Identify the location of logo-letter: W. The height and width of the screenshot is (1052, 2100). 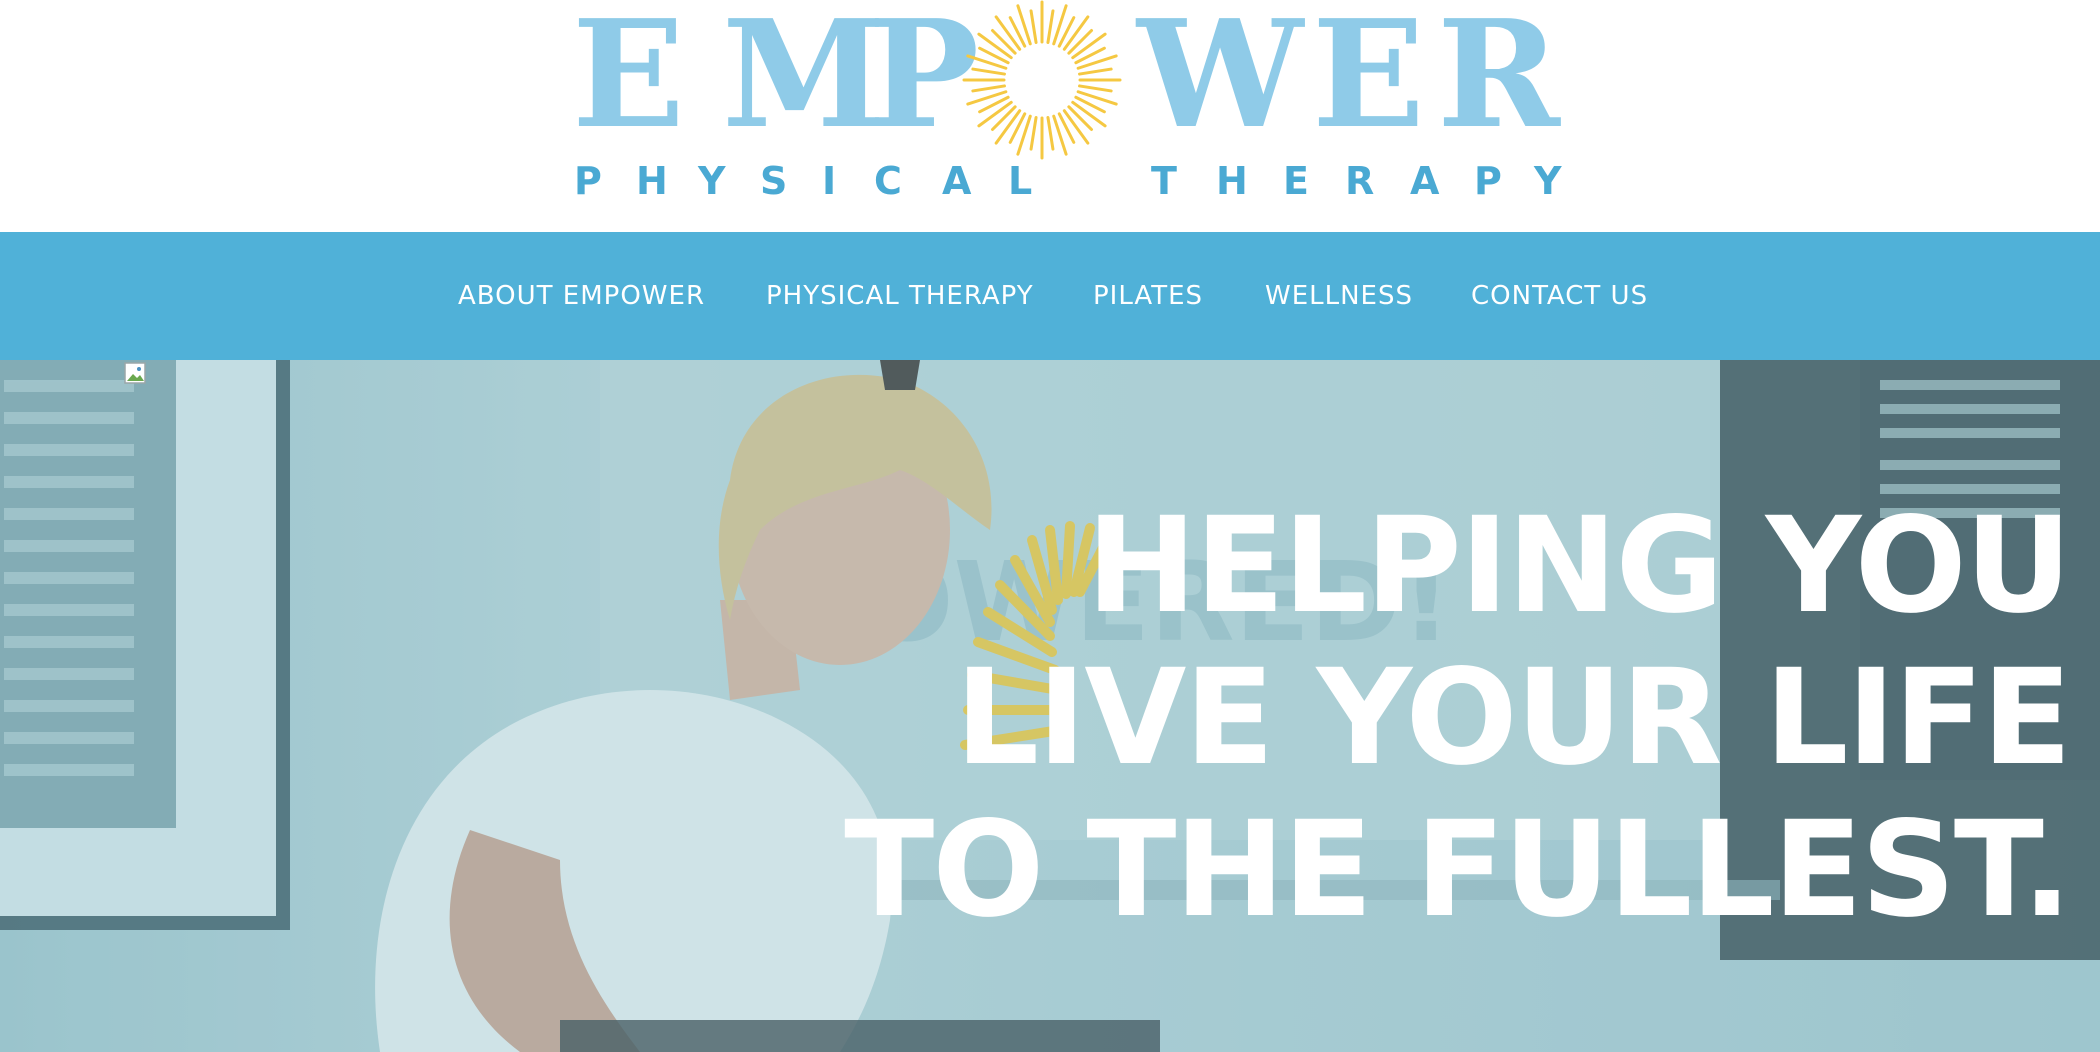
(1220, 80).